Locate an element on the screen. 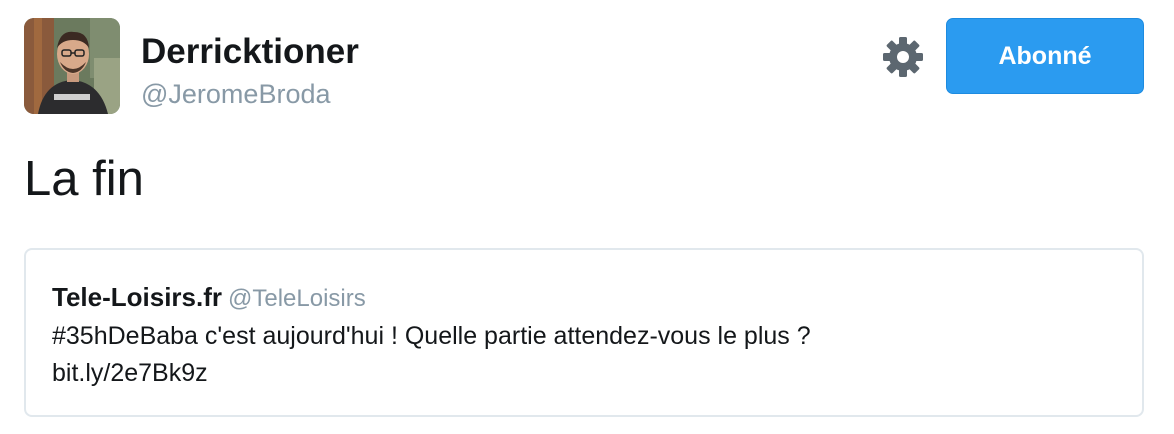 This screenshot has width=1174, height=434. quoted-tweet-header: Tele-Loisirs.fr @TeleLoisirs is located at coordinates (209, 299).